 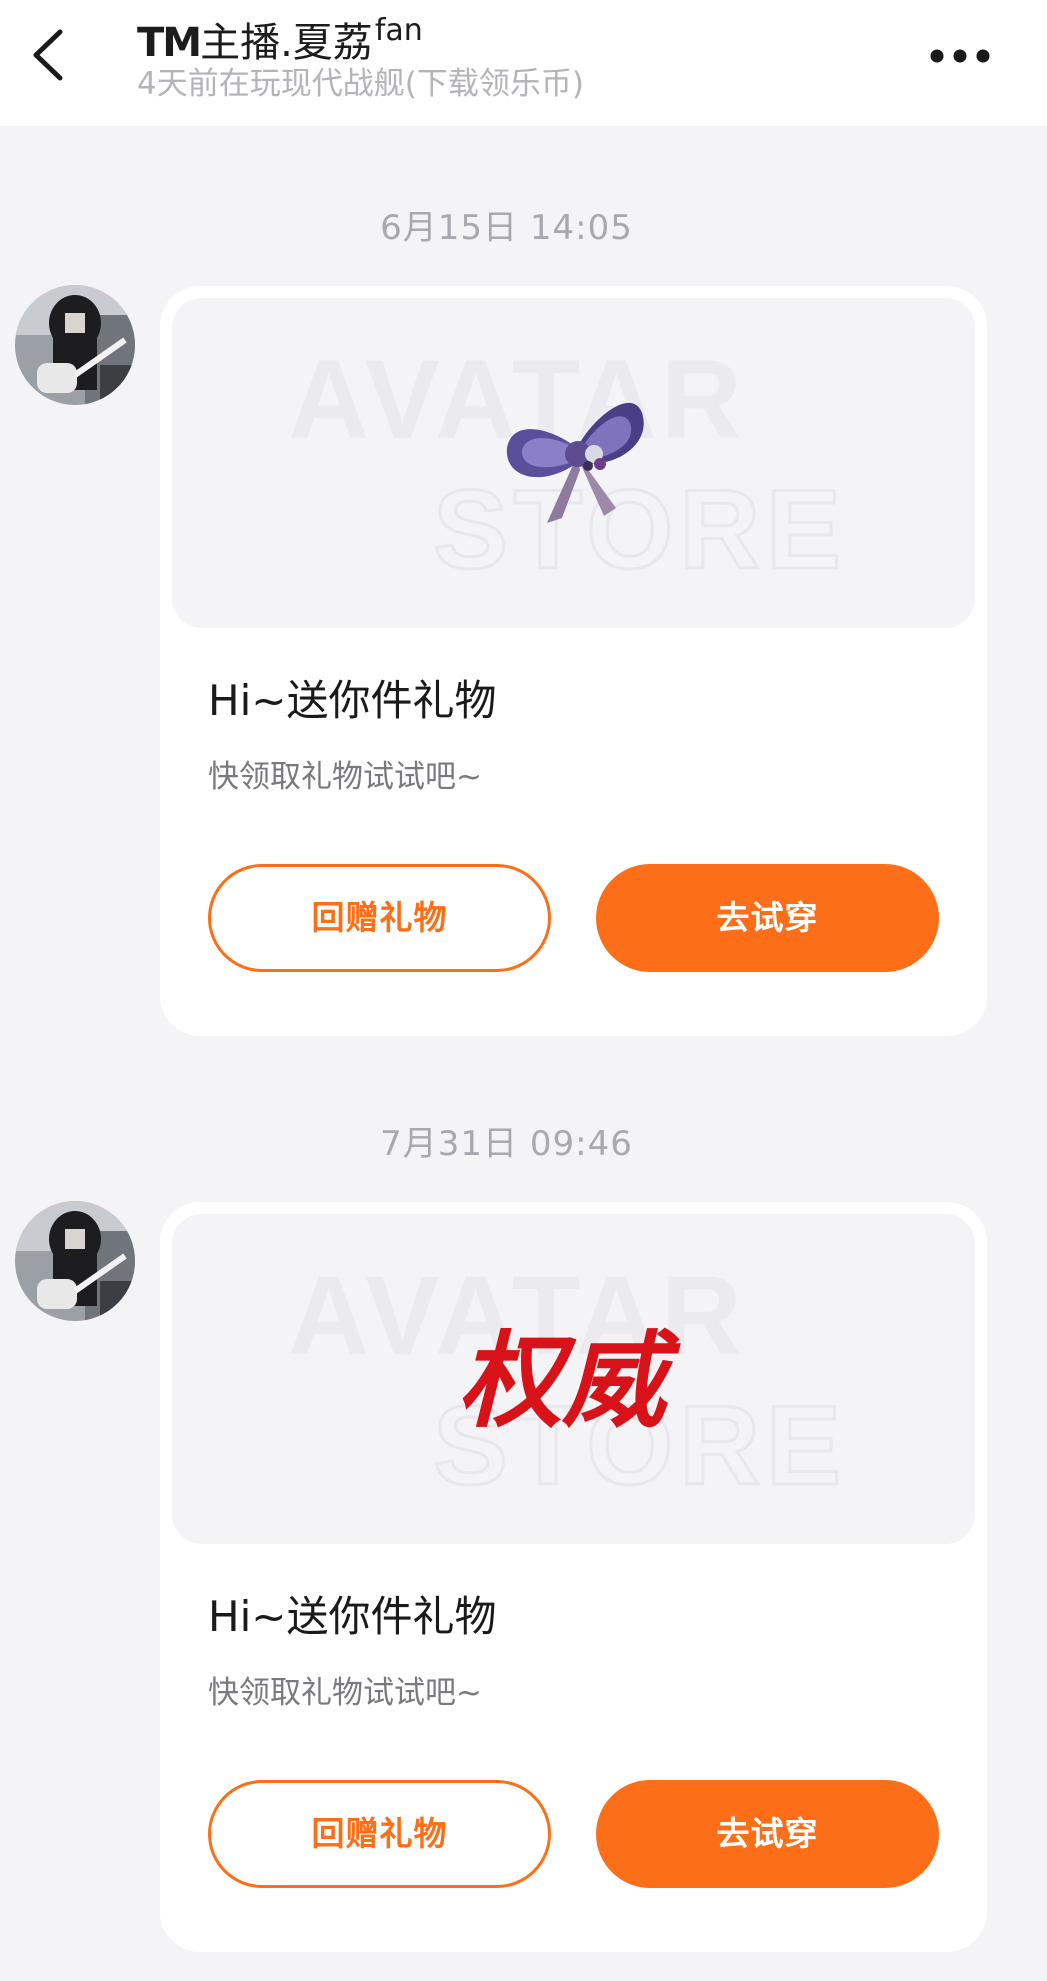 I want to click on chat-header: TM主播.夏荔fan 4天前在玩现代战舰(下载领乐币), so click(x=523, y=63).